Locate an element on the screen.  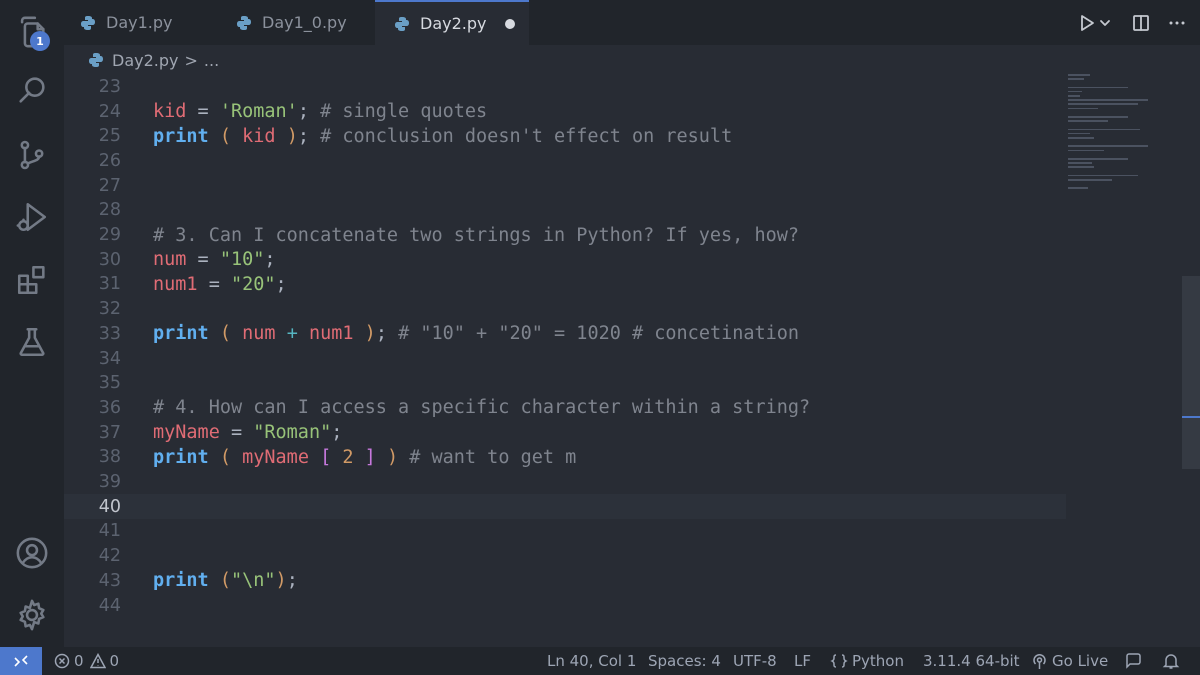
breadcrumb-file: Day2.py is located at coordinates (145, 60).